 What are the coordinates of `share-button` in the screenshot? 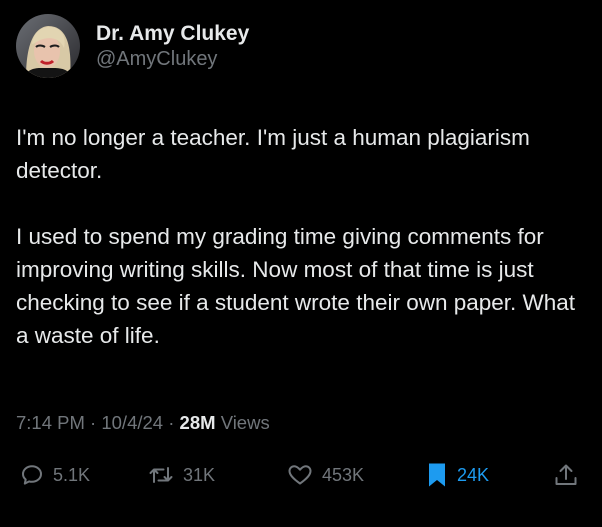 It's located at (566, 475).